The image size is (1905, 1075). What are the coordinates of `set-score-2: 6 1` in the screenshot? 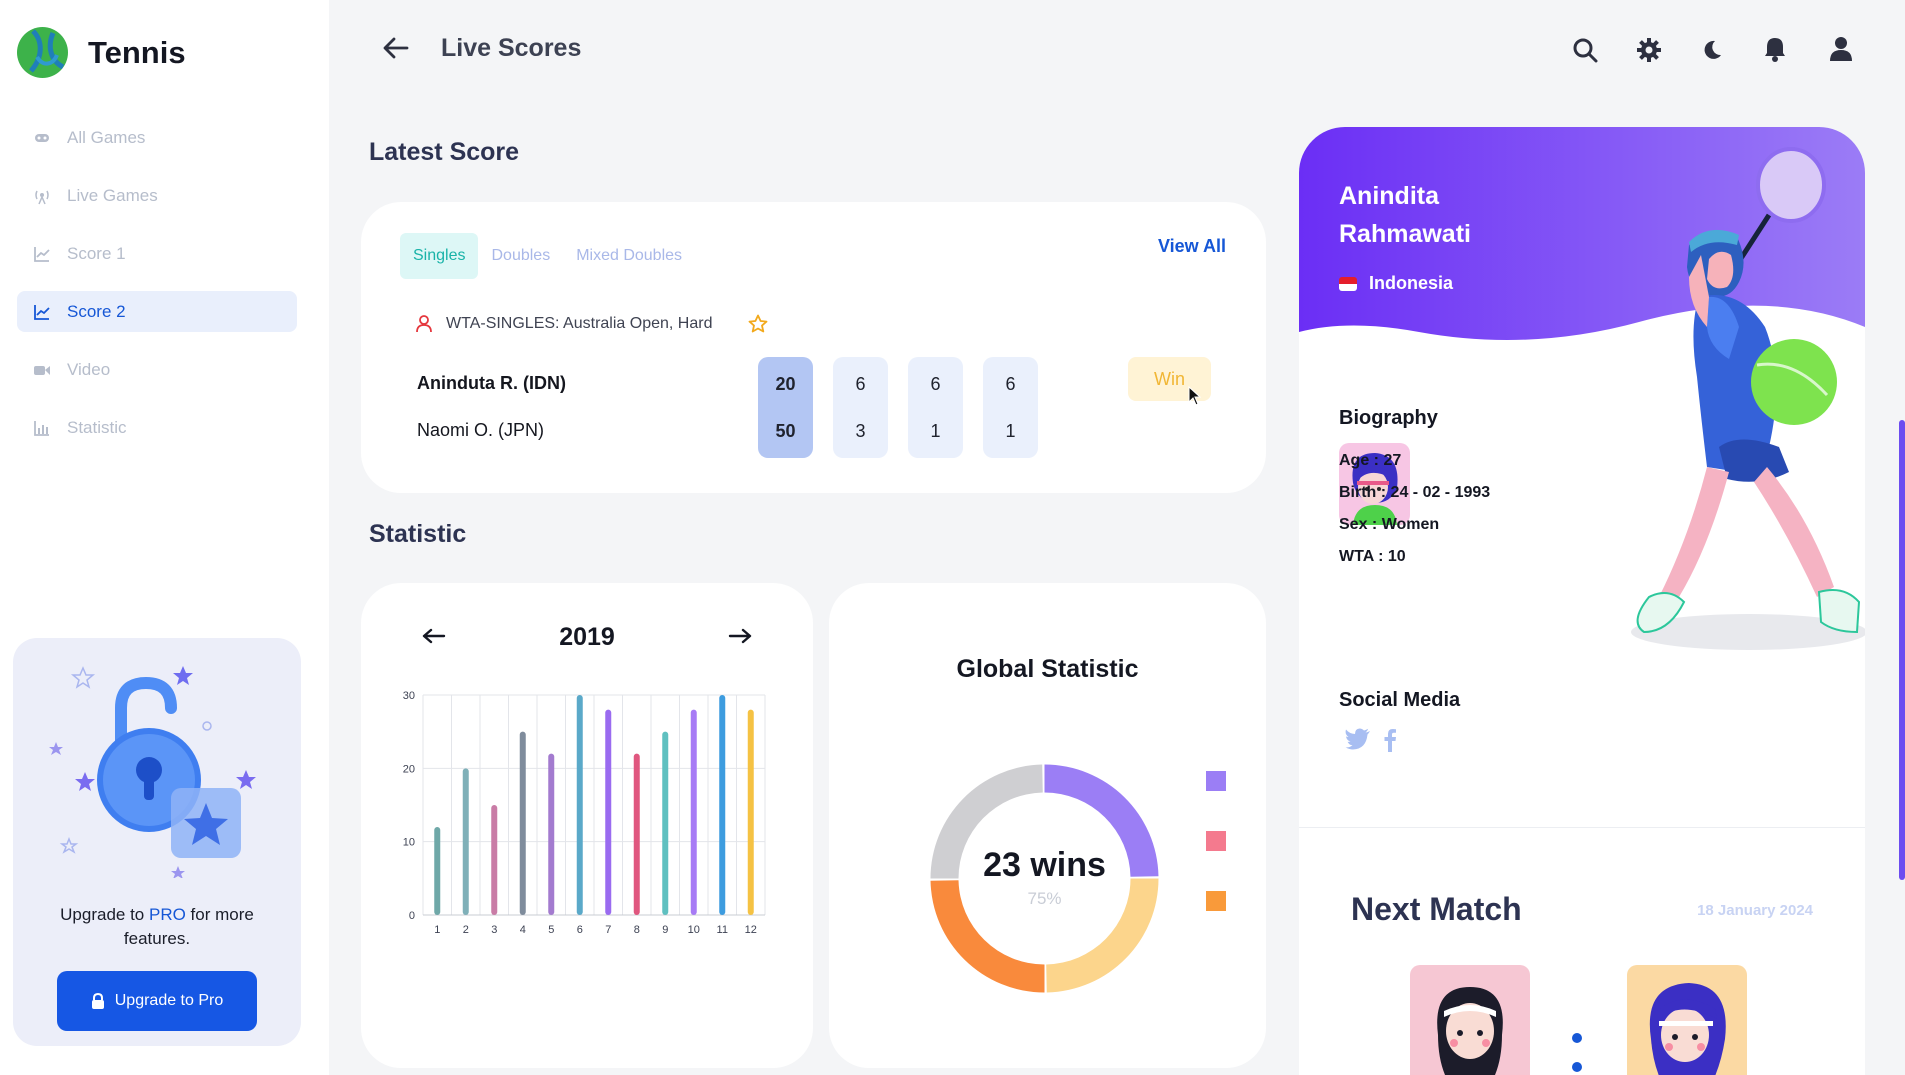 It's located at (935, 407).